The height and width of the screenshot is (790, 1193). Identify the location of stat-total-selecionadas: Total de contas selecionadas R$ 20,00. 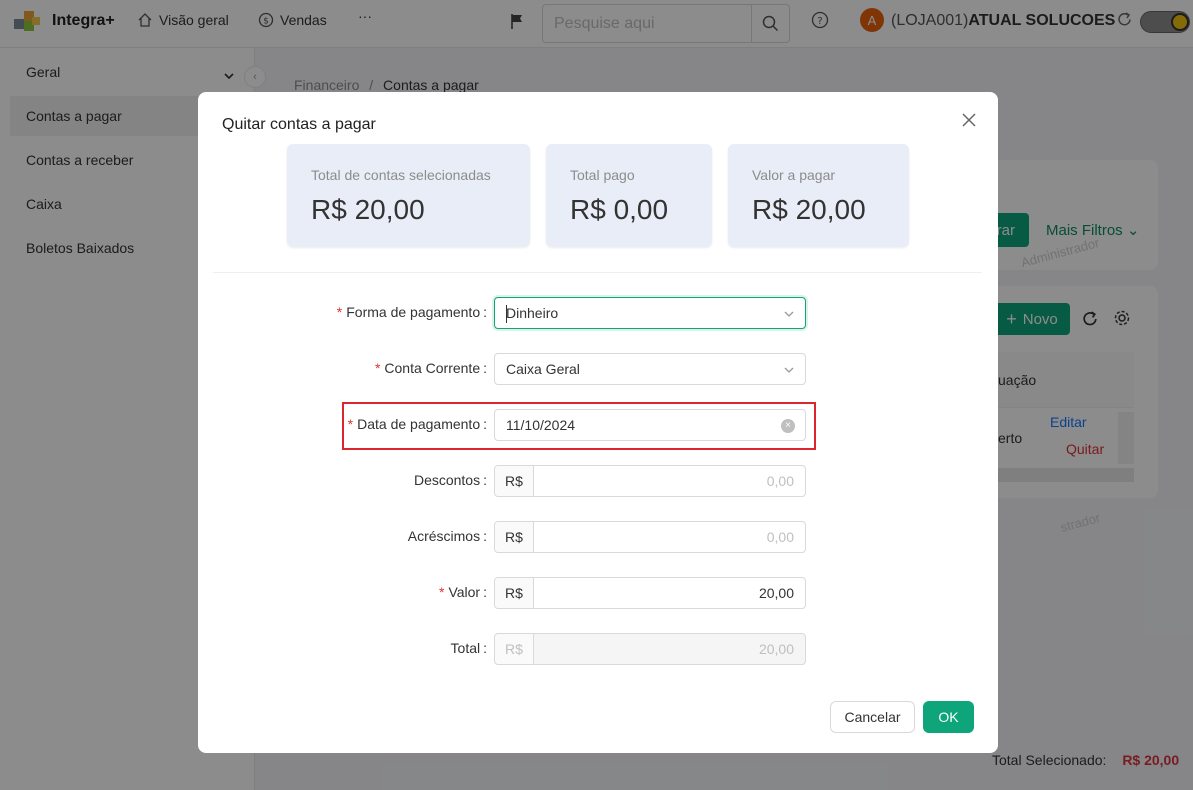
(408, 195).